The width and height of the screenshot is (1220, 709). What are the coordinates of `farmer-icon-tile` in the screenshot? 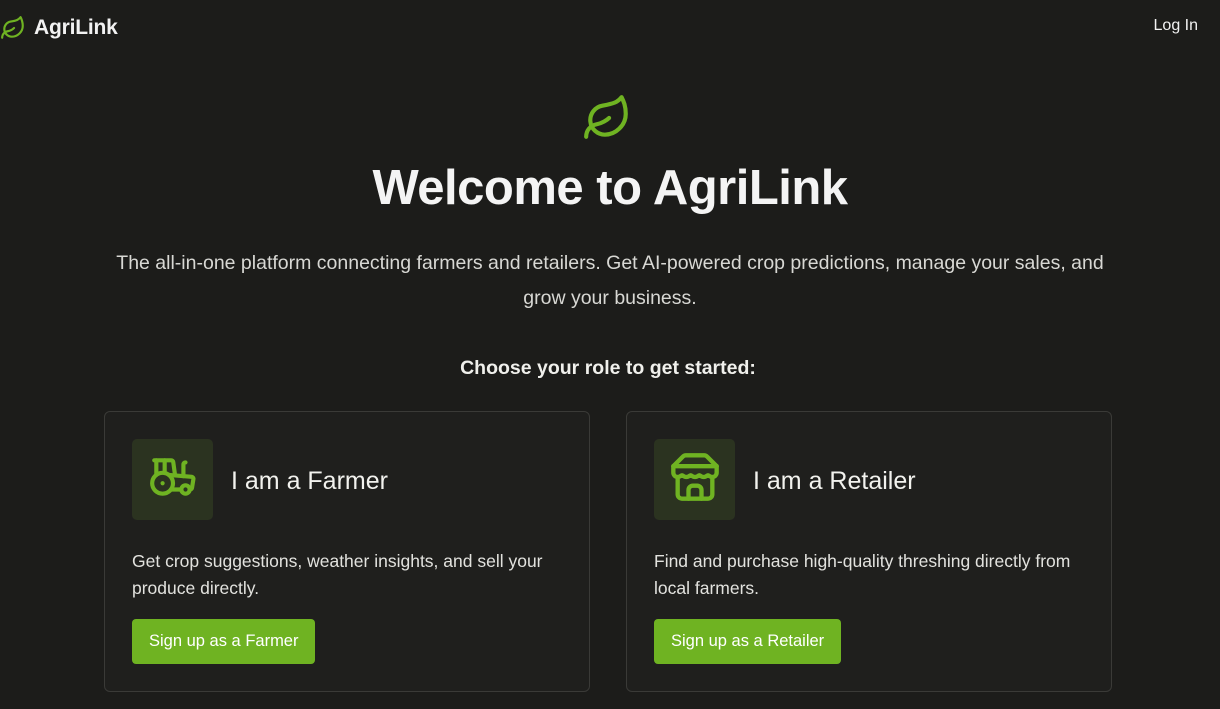 It's located at (172, 479).